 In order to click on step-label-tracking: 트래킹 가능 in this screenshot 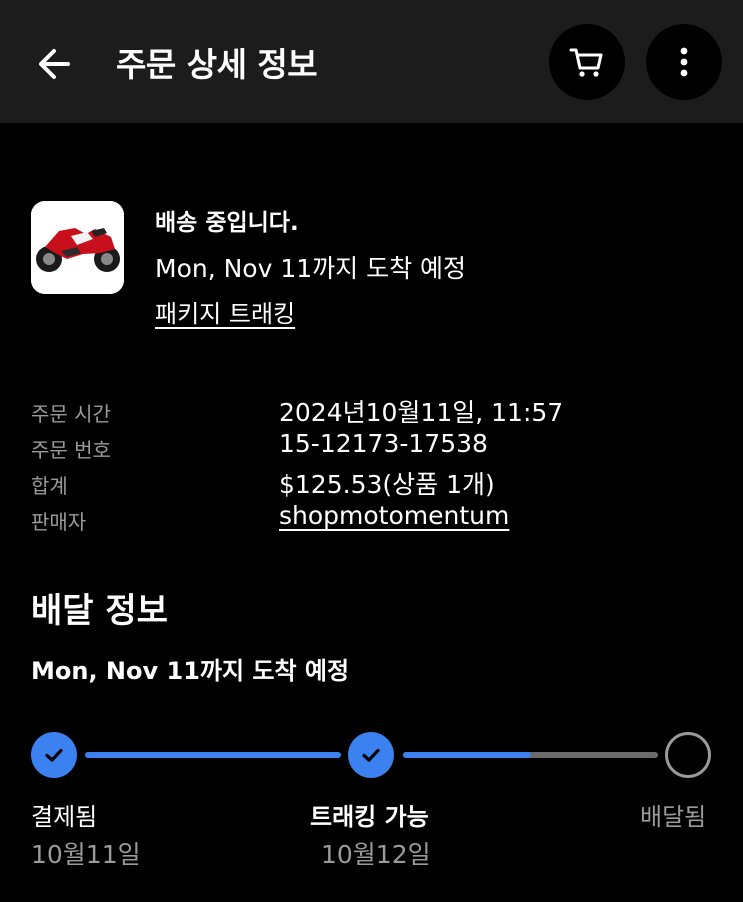, I will do `click(369, 817)`.